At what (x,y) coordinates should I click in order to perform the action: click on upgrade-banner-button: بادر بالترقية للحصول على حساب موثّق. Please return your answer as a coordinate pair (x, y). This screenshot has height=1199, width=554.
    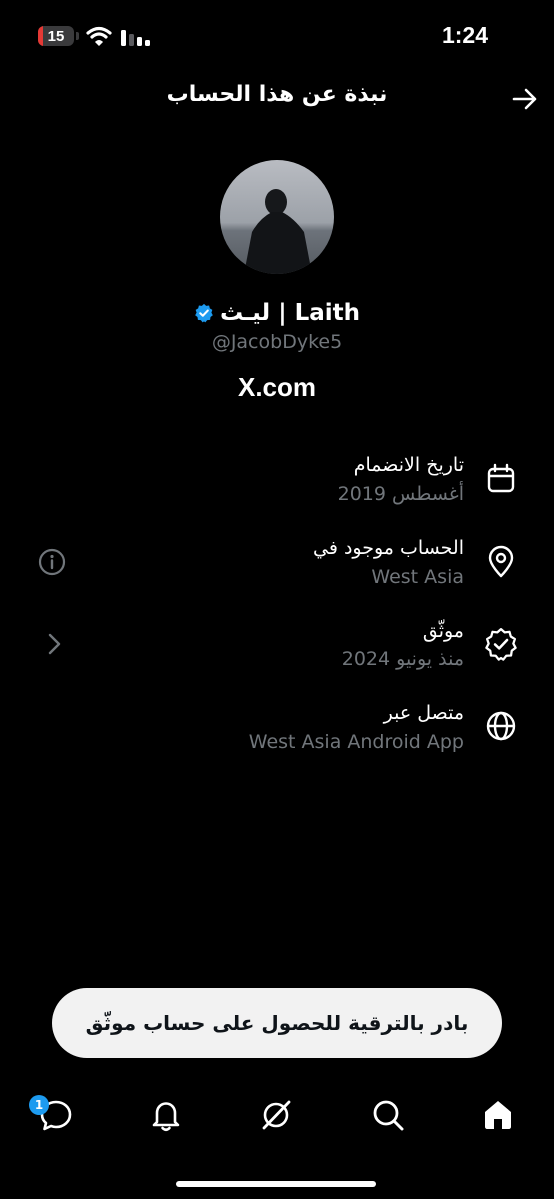
    Looking at the image, I should click on (277, 1023).